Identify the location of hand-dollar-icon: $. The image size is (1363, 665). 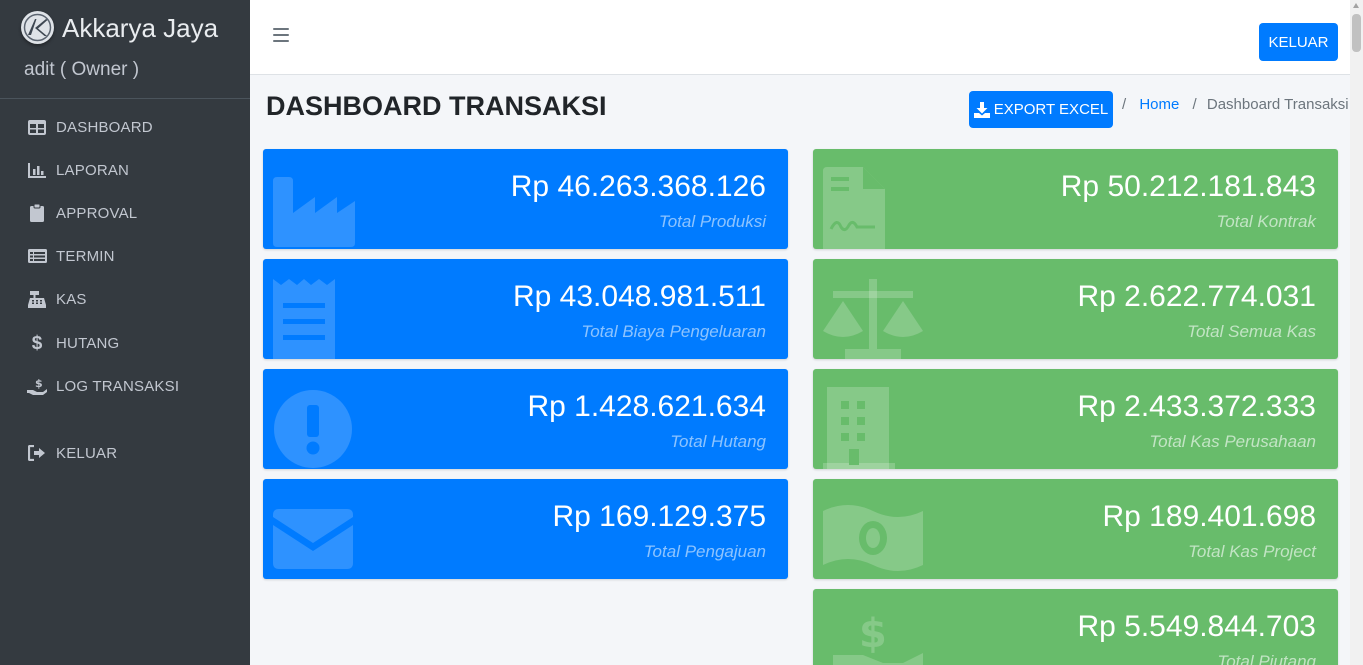
(37, 386).